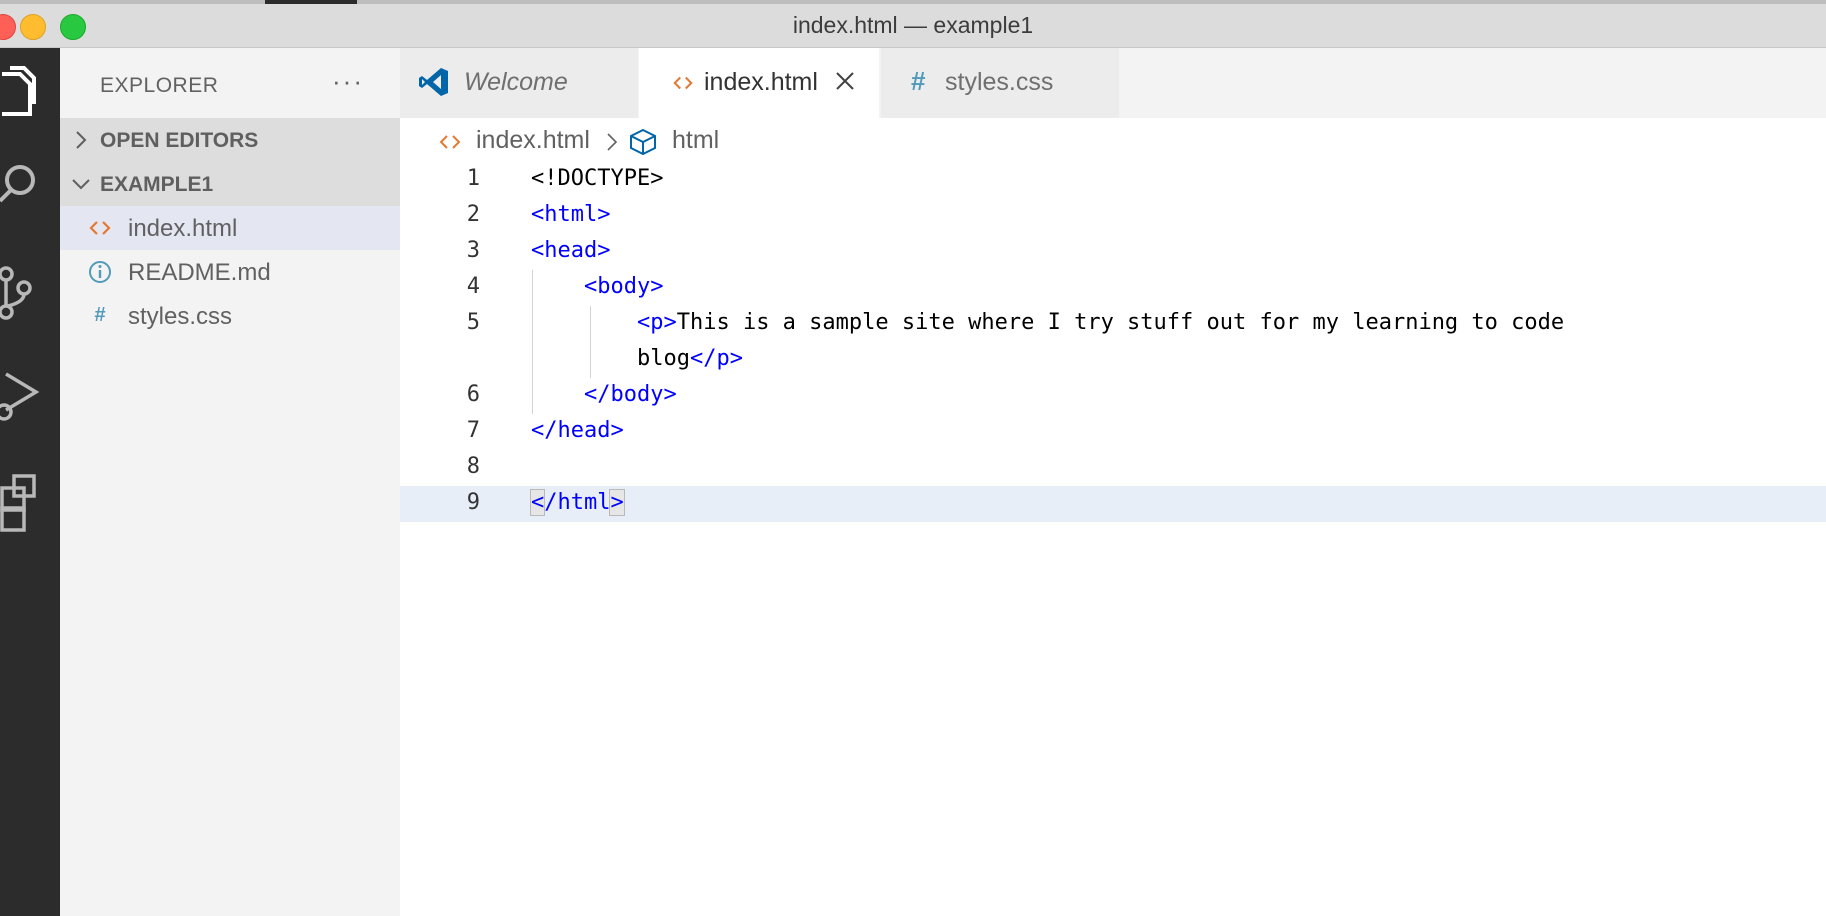 The image size is (1826, 916). What do you see at coordinates (348, 81) in the screenshot?
I see `more-actions-icon: ···` at bounding box center [348, 81].